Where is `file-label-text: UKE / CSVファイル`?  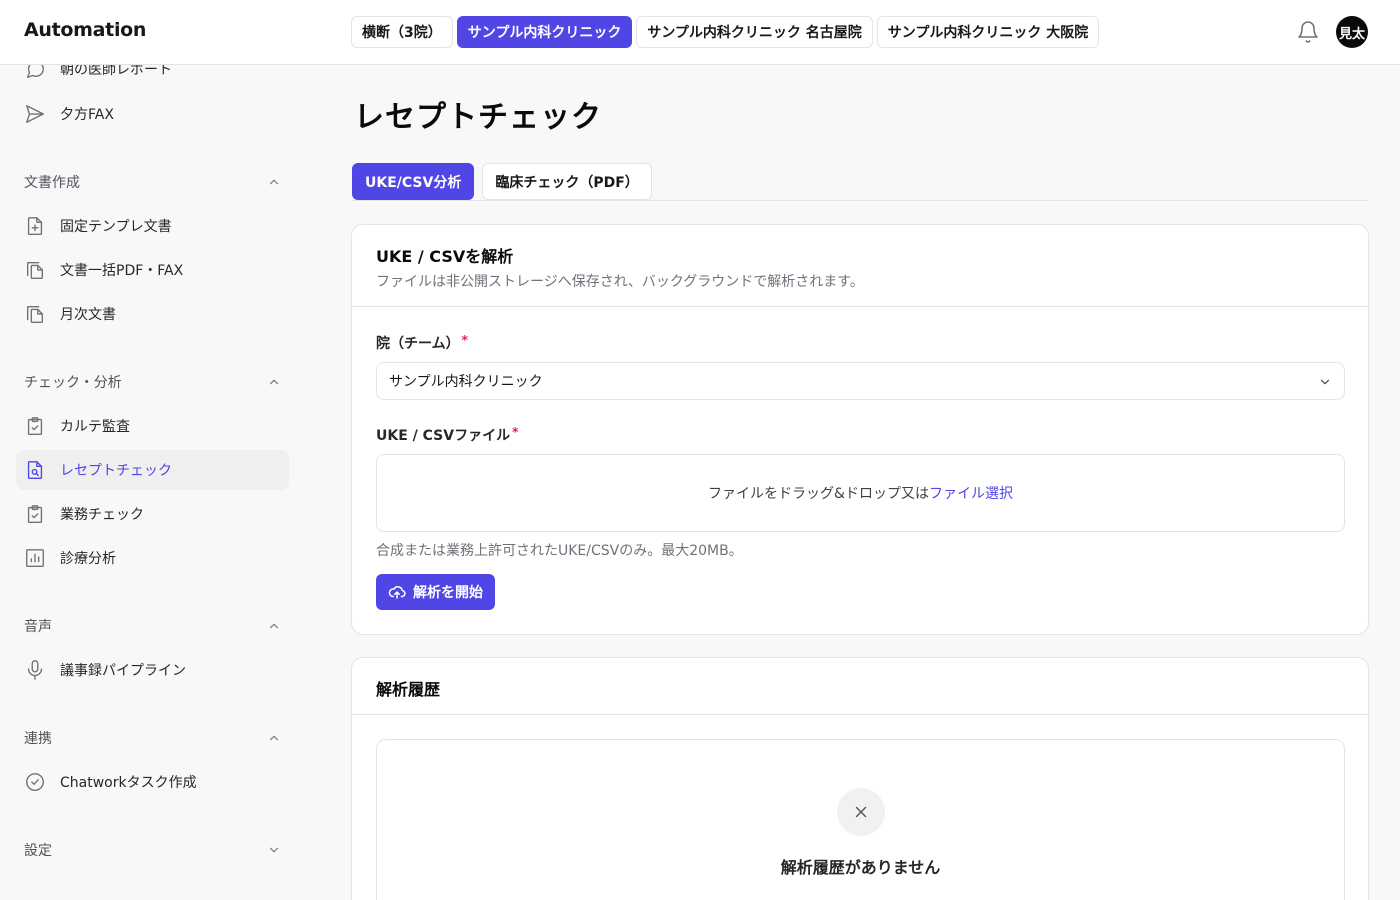
file-label-text: UKE / CSVファイル is located at coordinates (443, 436).